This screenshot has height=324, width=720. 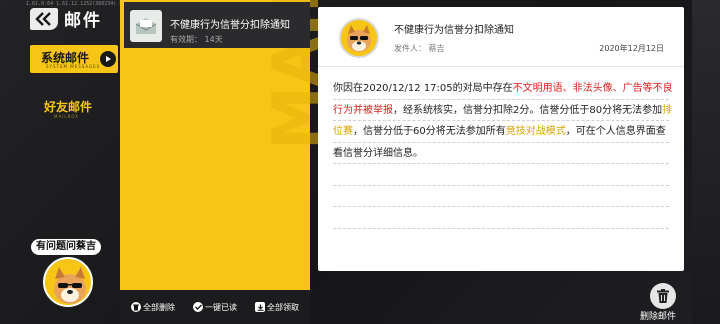 I want to click on claim-all-button: 全部领取, so click(x=277, y=307).